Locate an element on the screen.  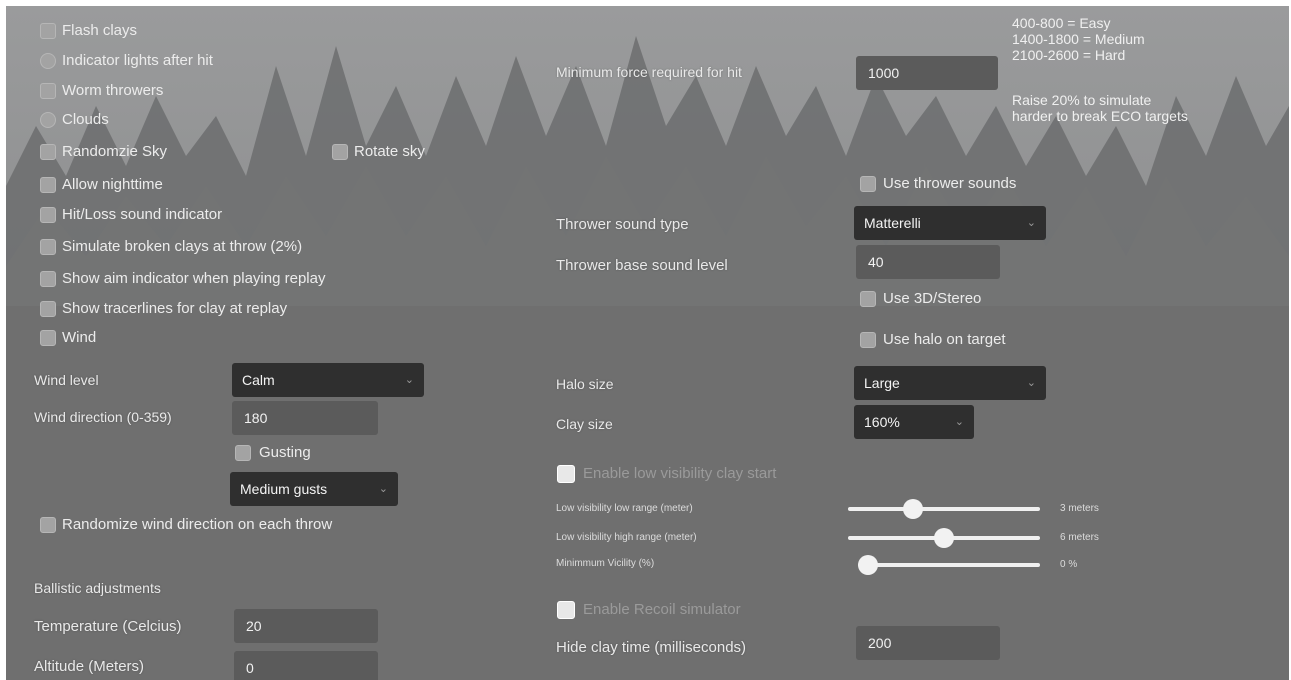
use-3d-stereo-checkbox is located at coordinates (868, 299).